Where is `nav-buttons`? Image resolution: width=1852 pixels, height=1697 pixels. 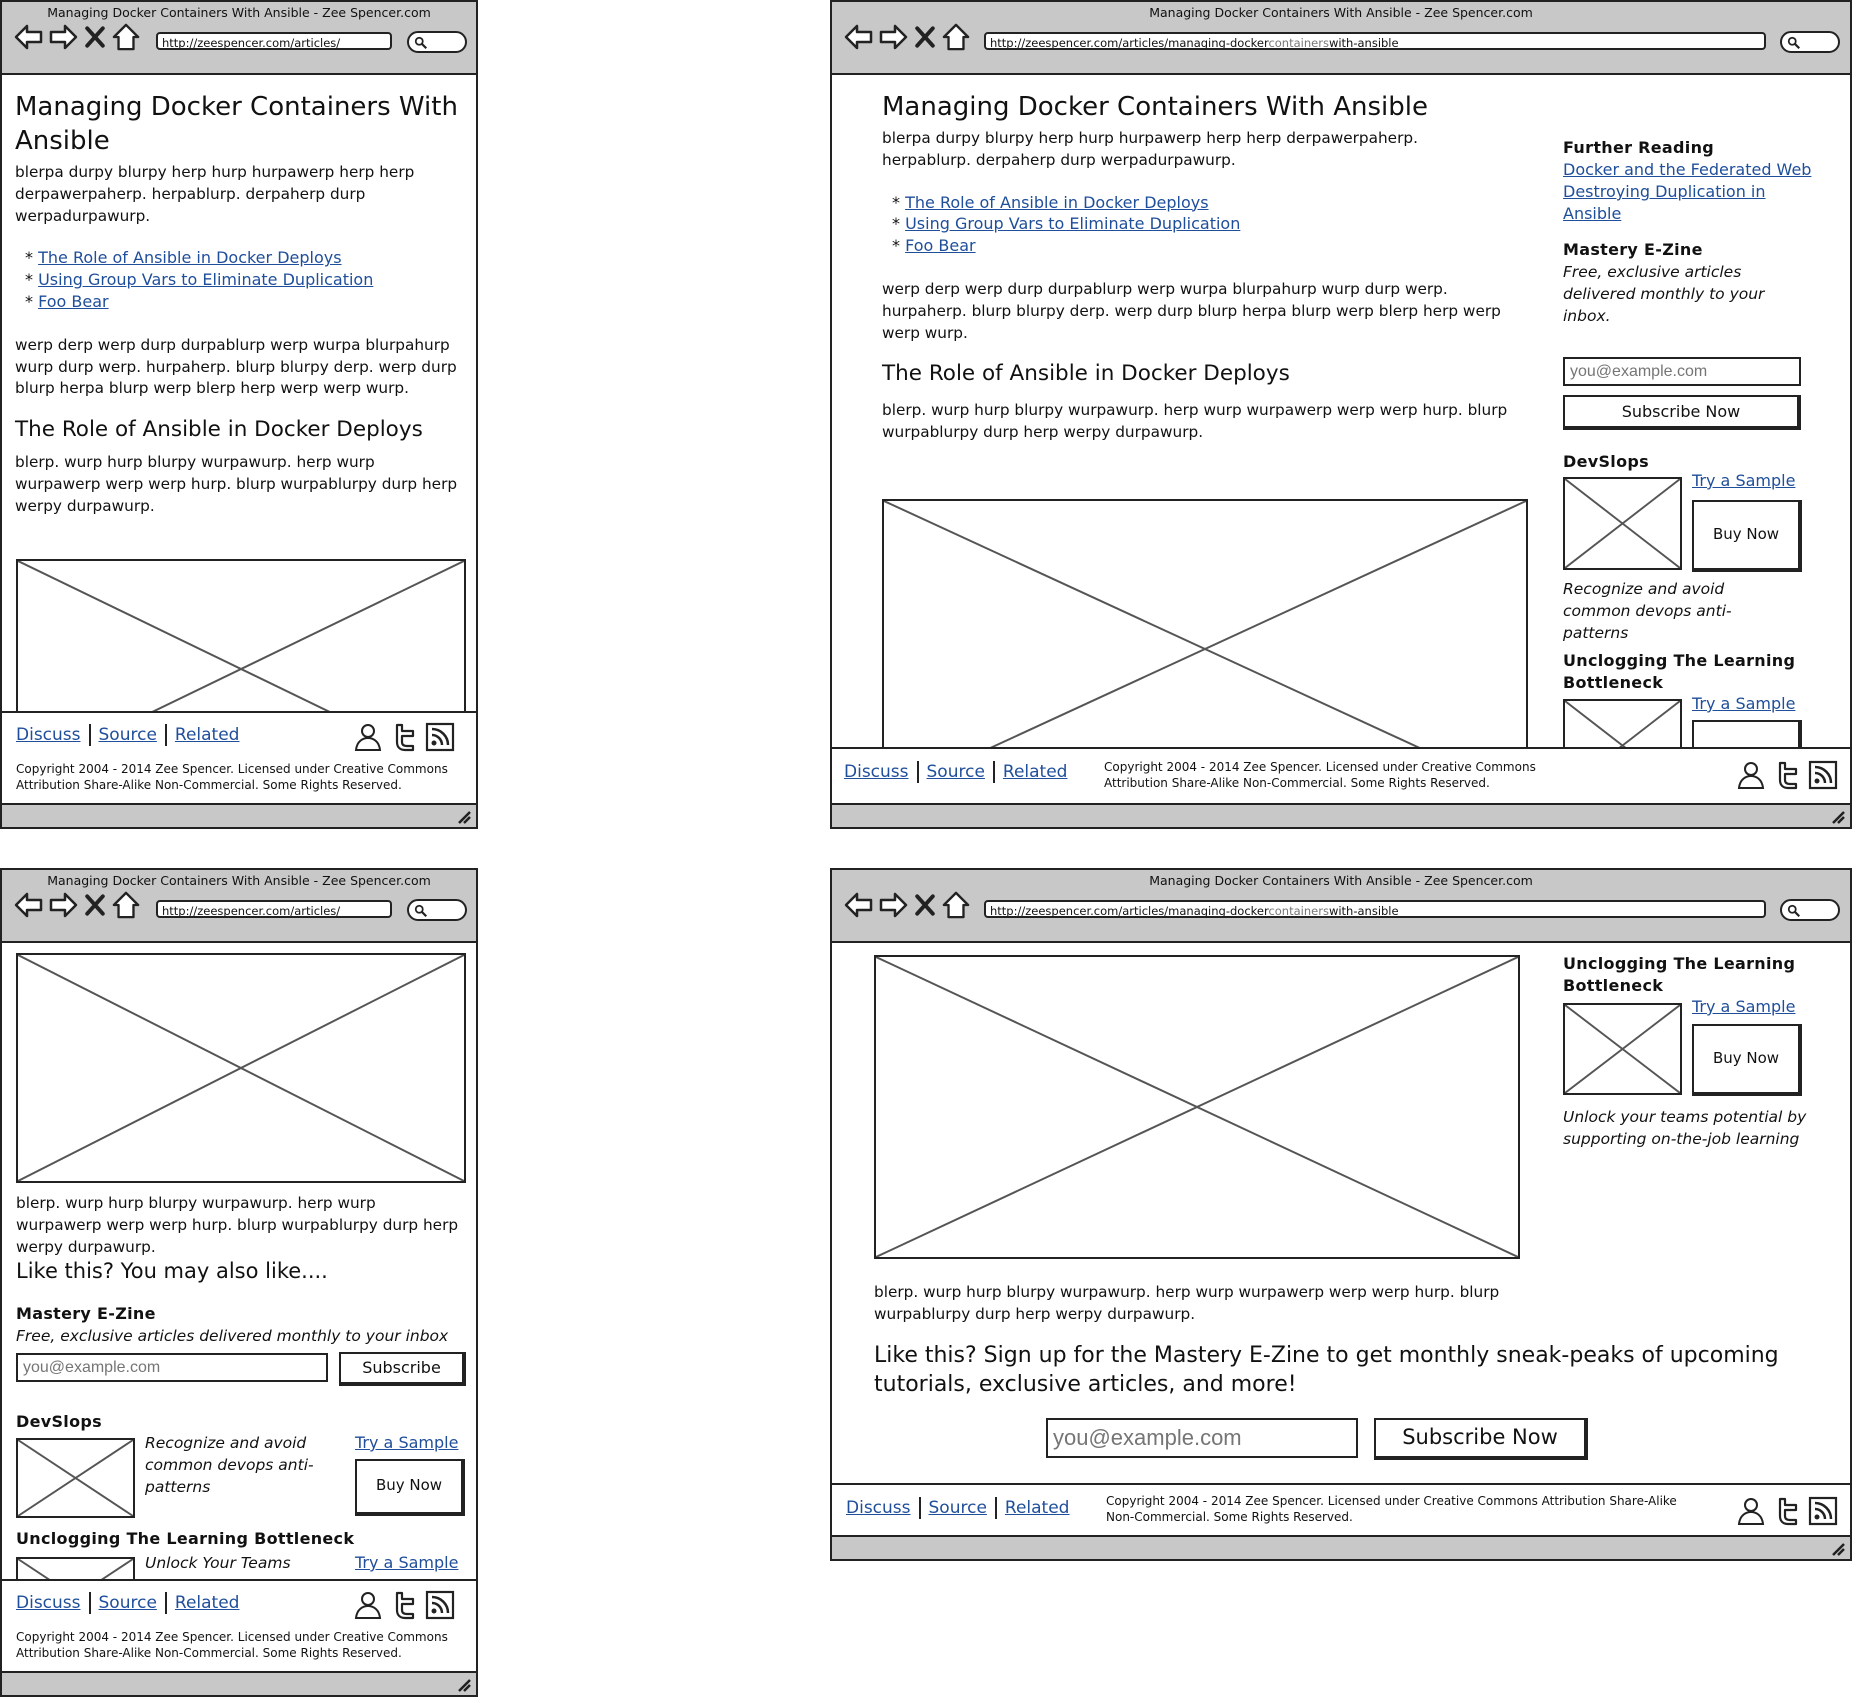
nav-buttons is located at coordinates (77, 905).